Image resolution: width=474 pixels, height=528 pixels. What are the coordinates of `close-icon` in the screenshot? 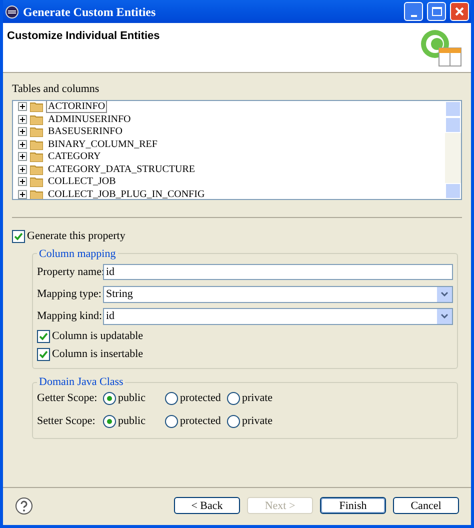 It's located at (459, 11).